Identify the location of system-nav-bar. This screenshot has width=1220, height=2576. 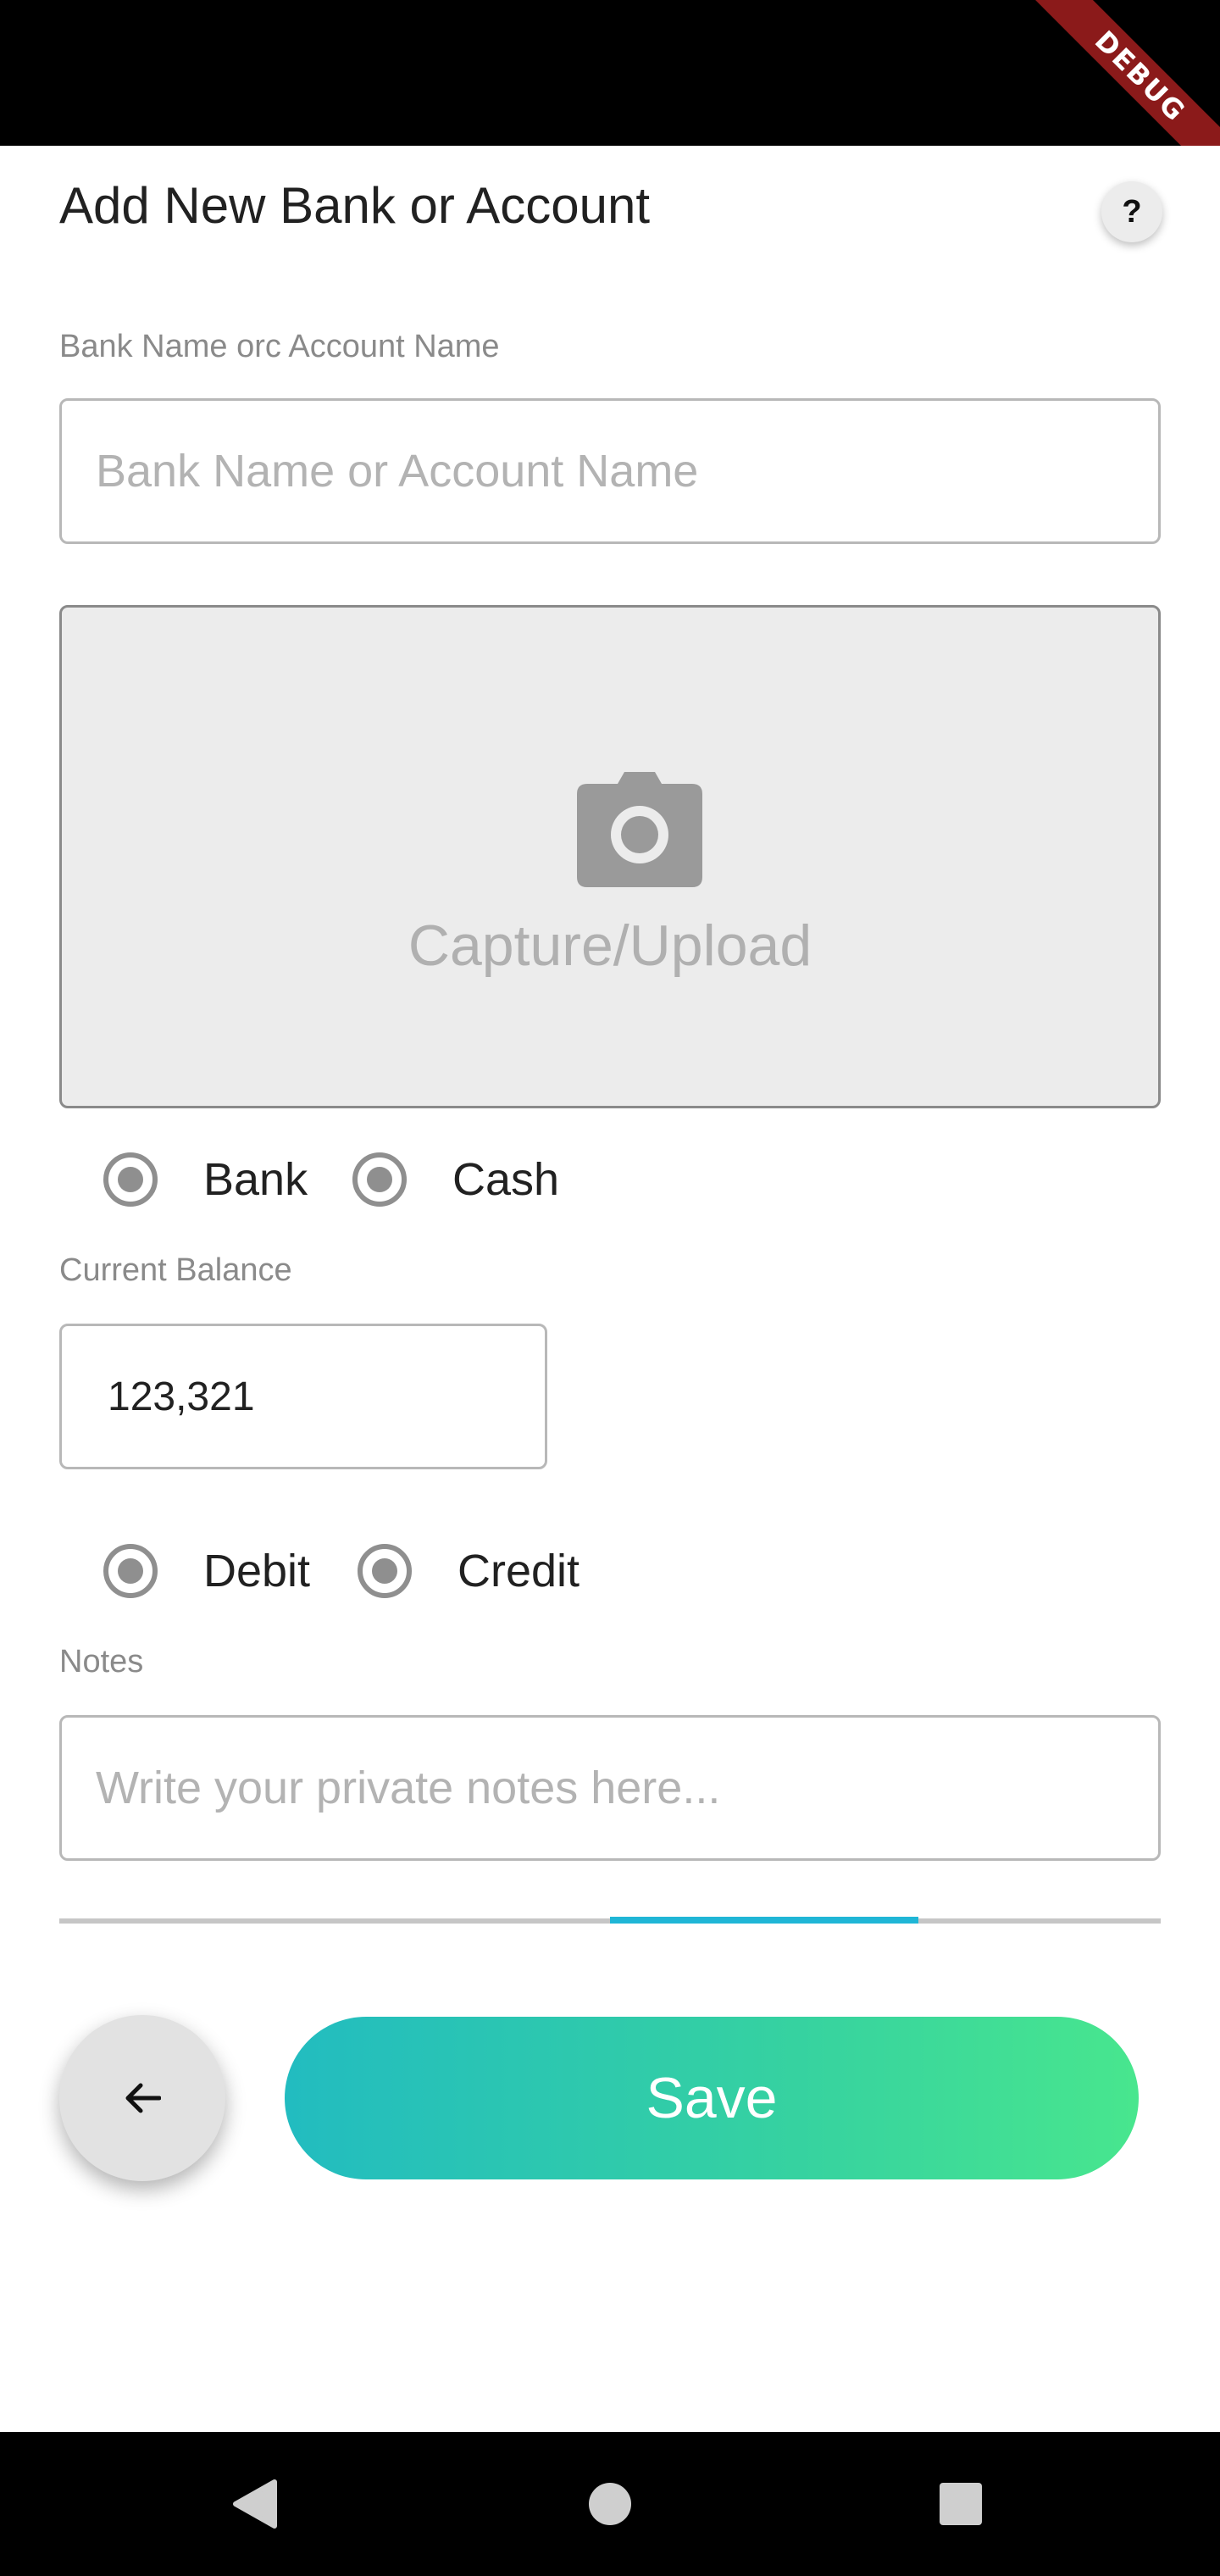
(610, 2504).